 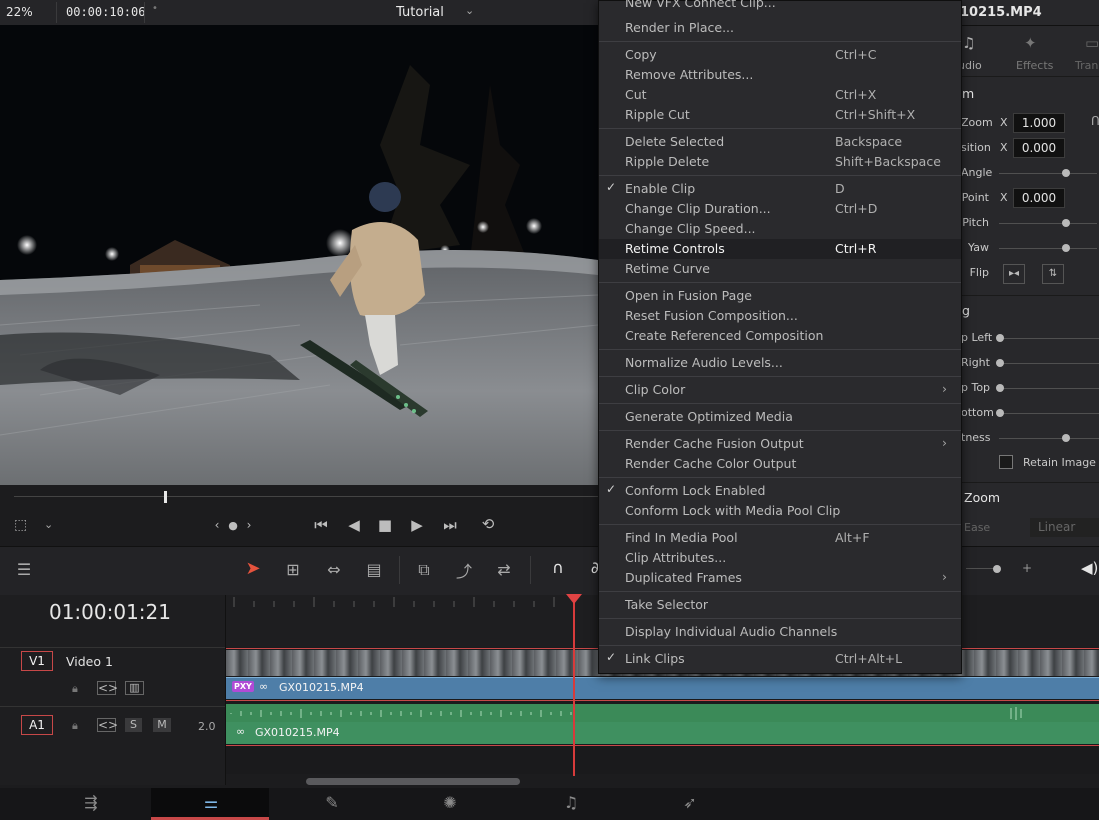 I want to click on flip-horizontal-icon: ▸◂, so click(x=1014, y=274).